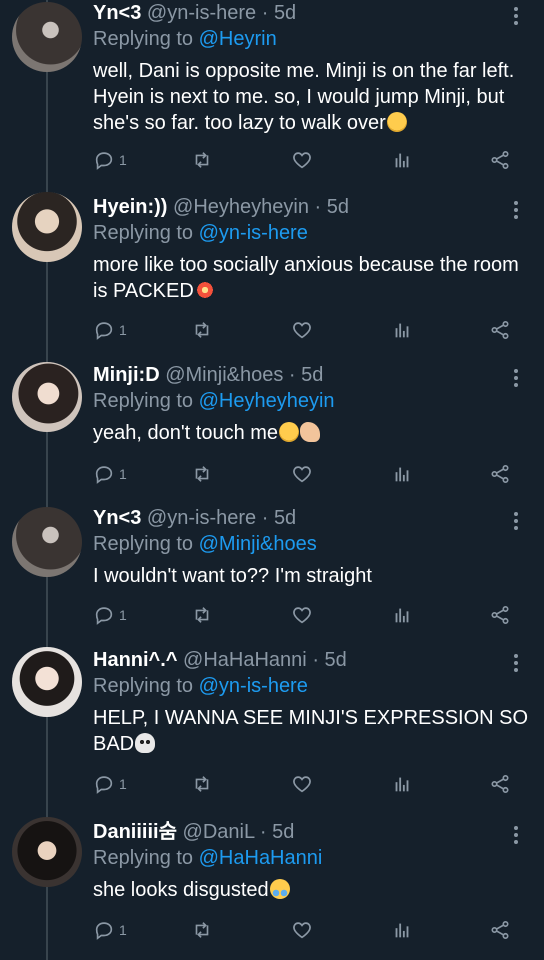 The image size is (544, 960). What do you see at coordinates (310, 432) in the screenshot?
I see `flexed-biceps-emoji` at bounding box center [310, 432].